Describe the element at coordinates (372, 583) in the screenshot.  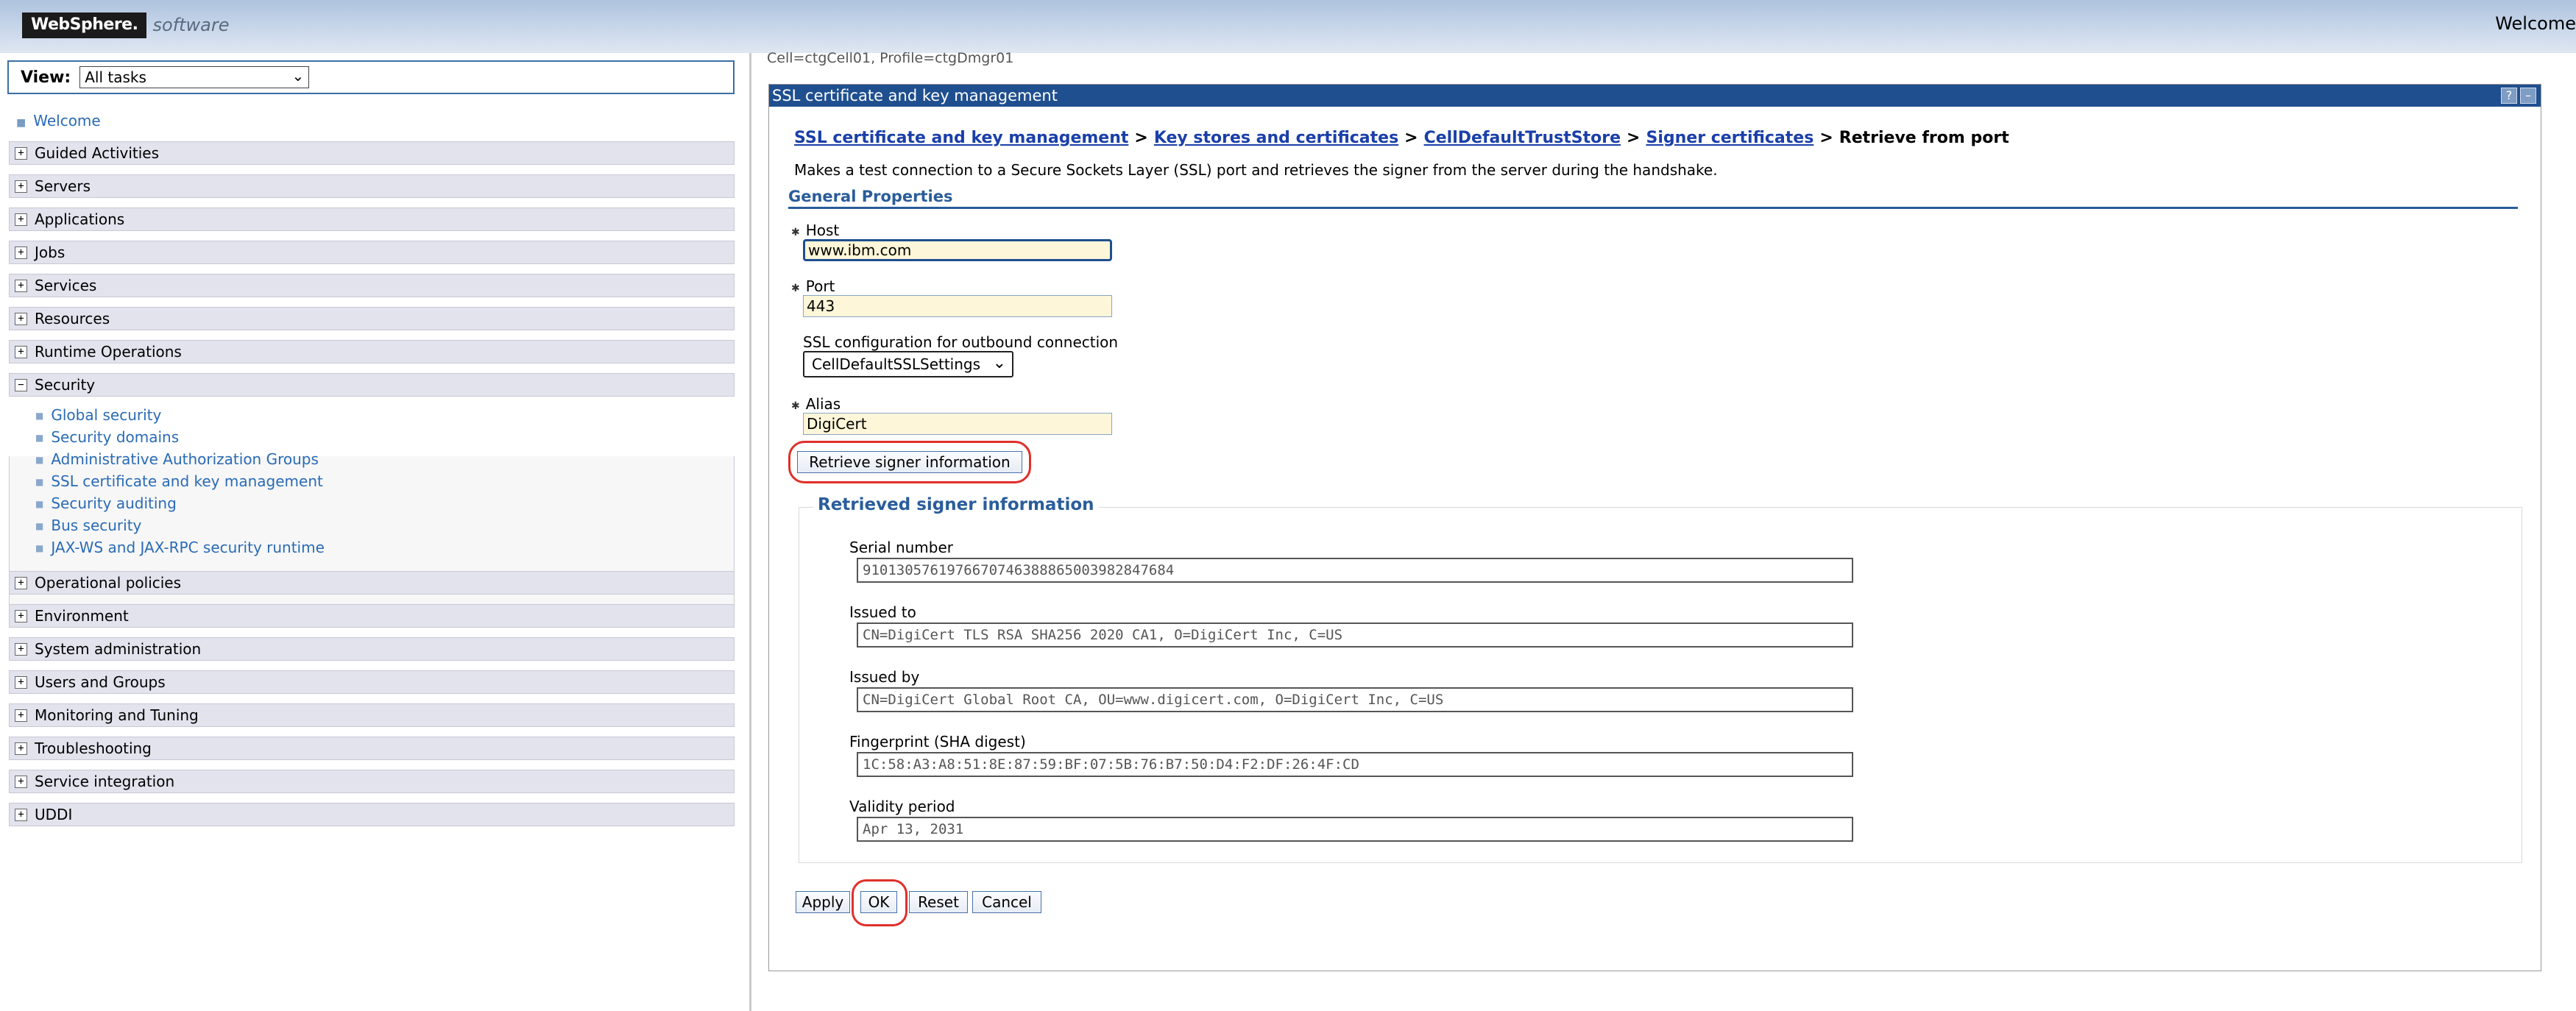
I see `nav-category-operational-policies: + Operational policies` at that location.